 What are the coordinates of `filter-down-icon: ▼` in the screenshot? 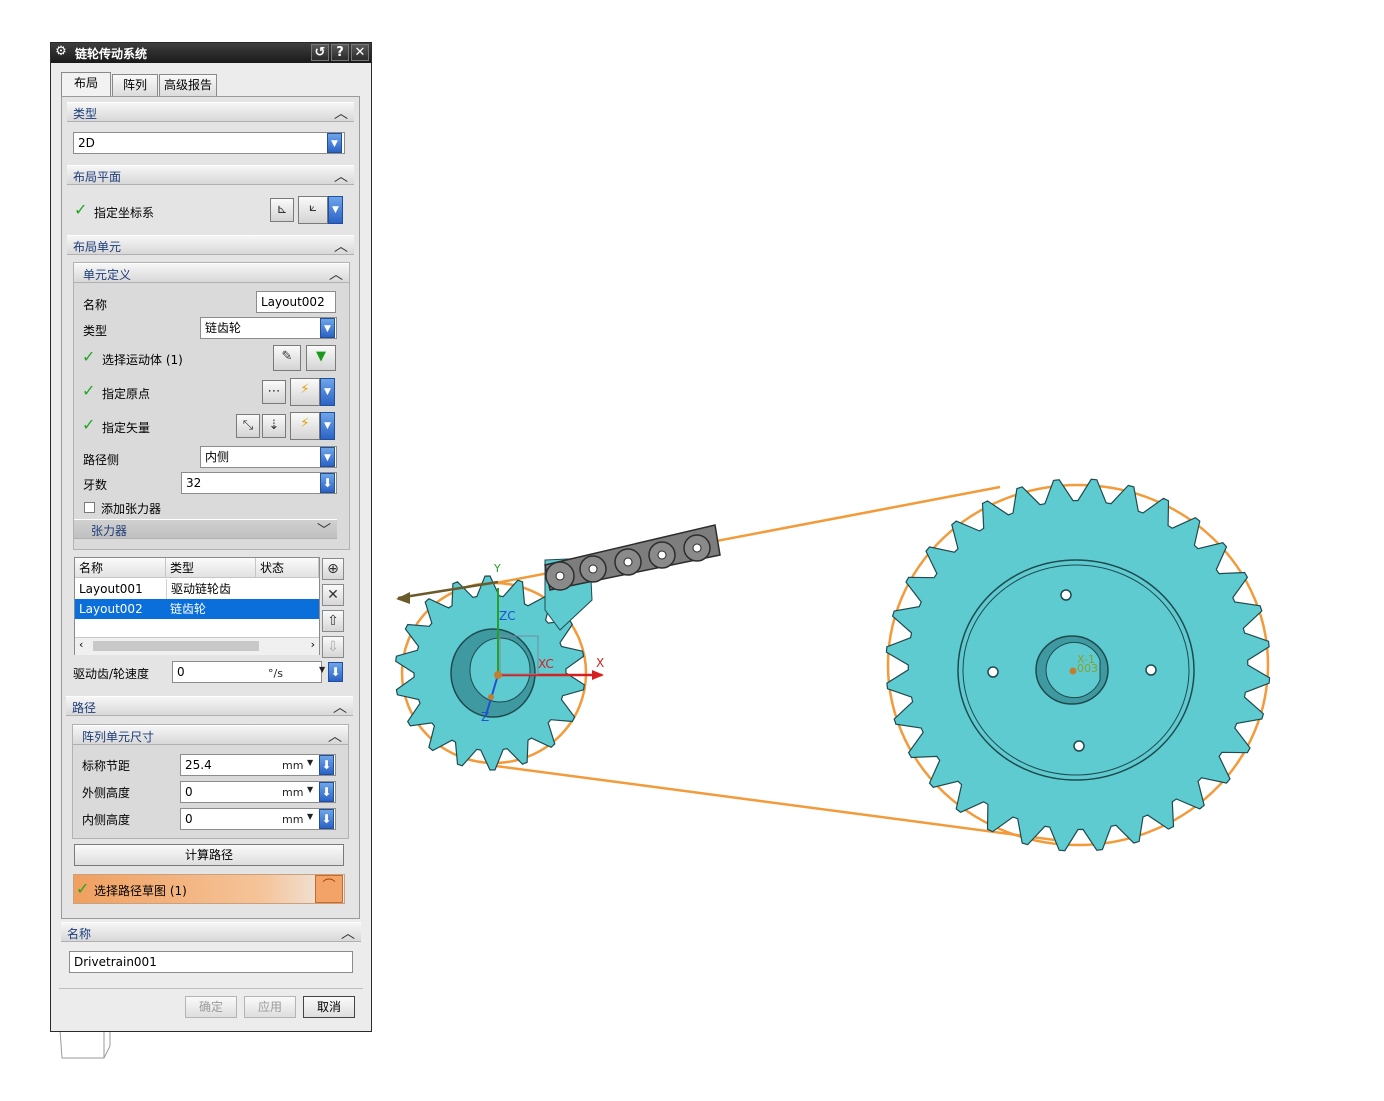 It's located at (321, 358).